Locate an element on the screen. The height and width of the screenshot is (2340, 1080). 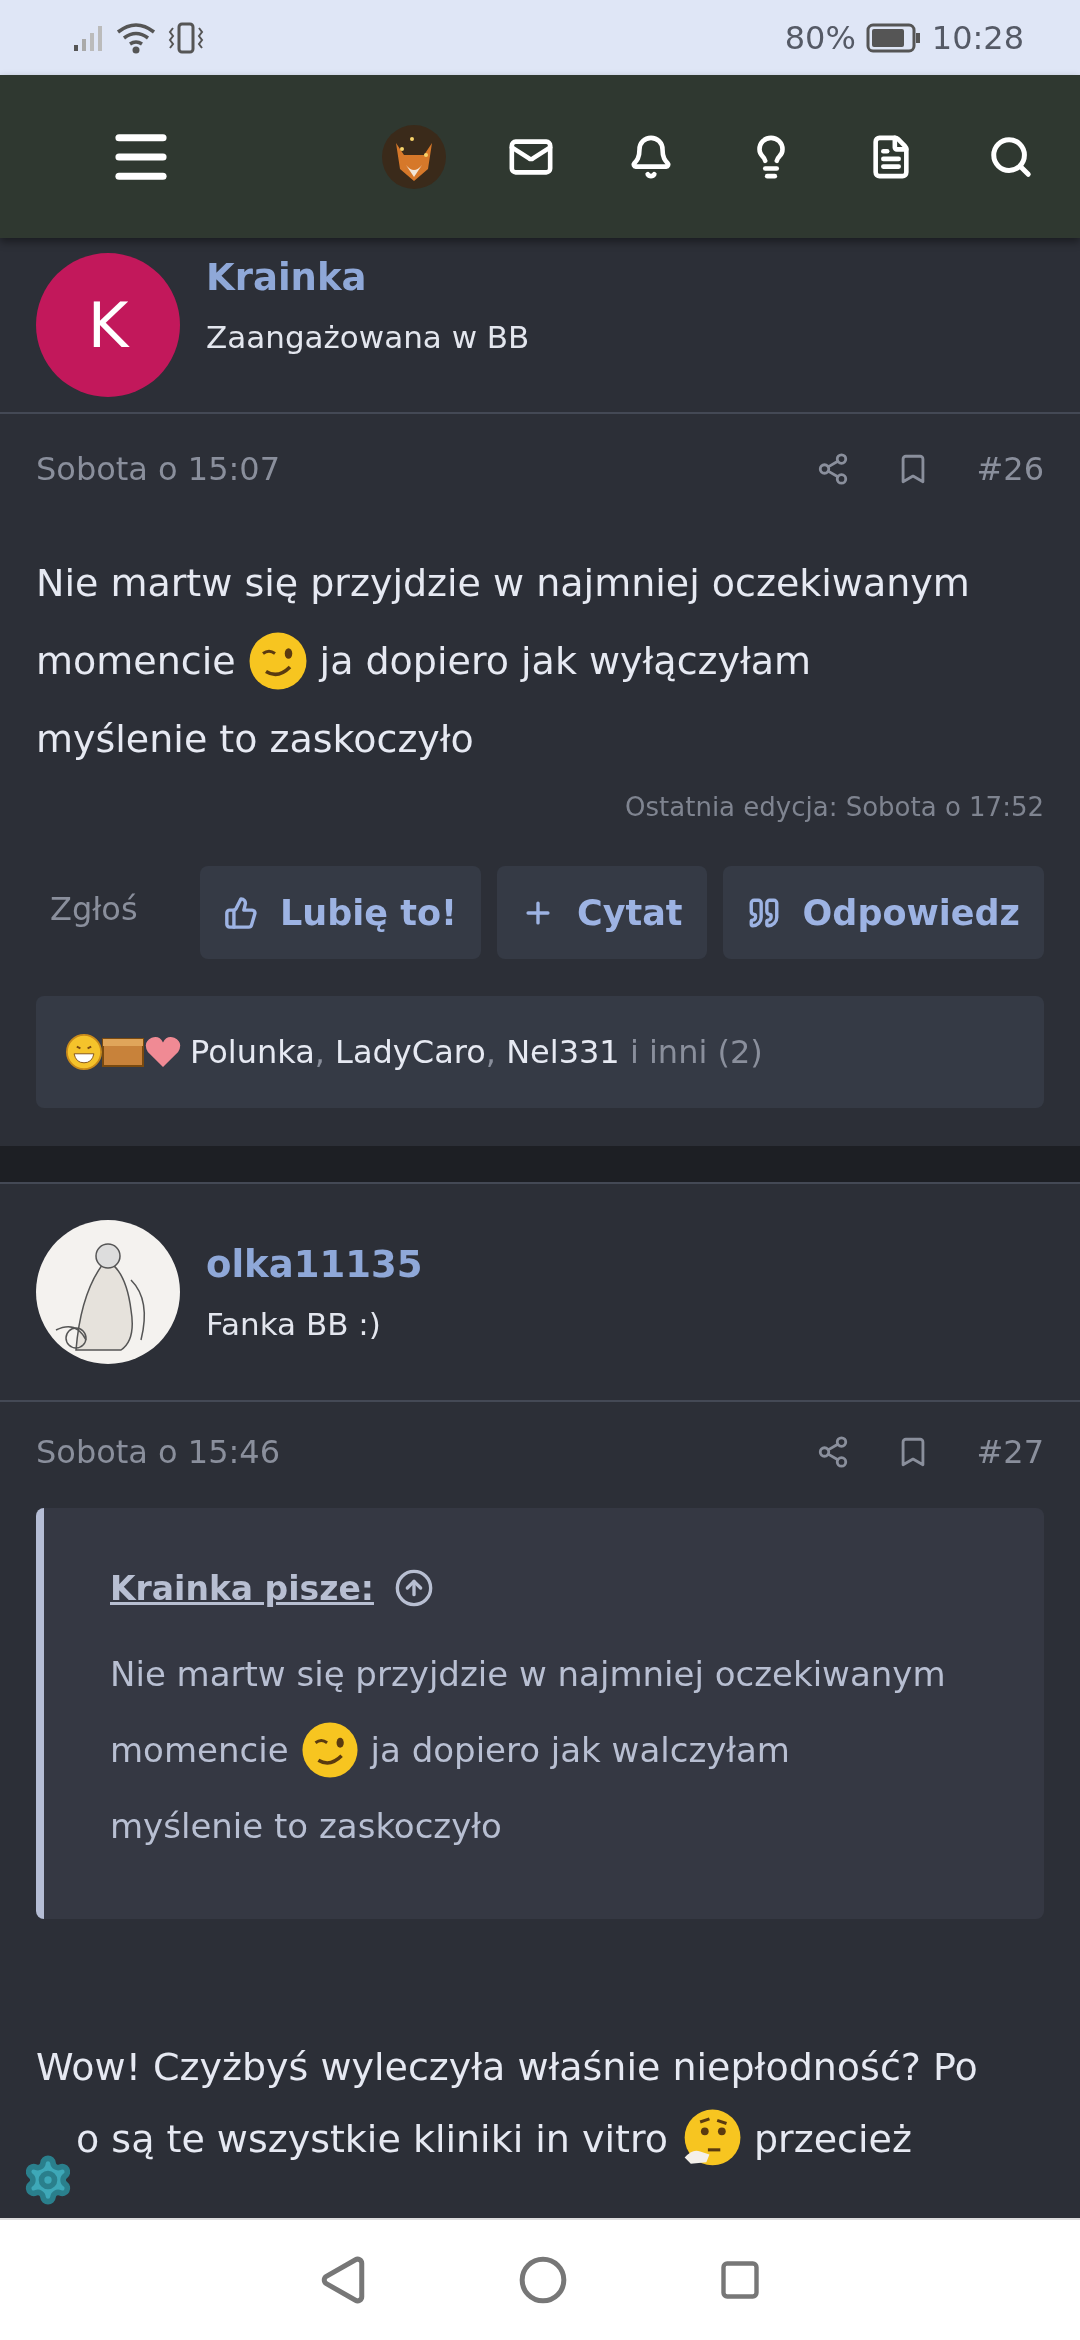
post-date: Sobota o 15:07 is located at coordinates (158, 469).